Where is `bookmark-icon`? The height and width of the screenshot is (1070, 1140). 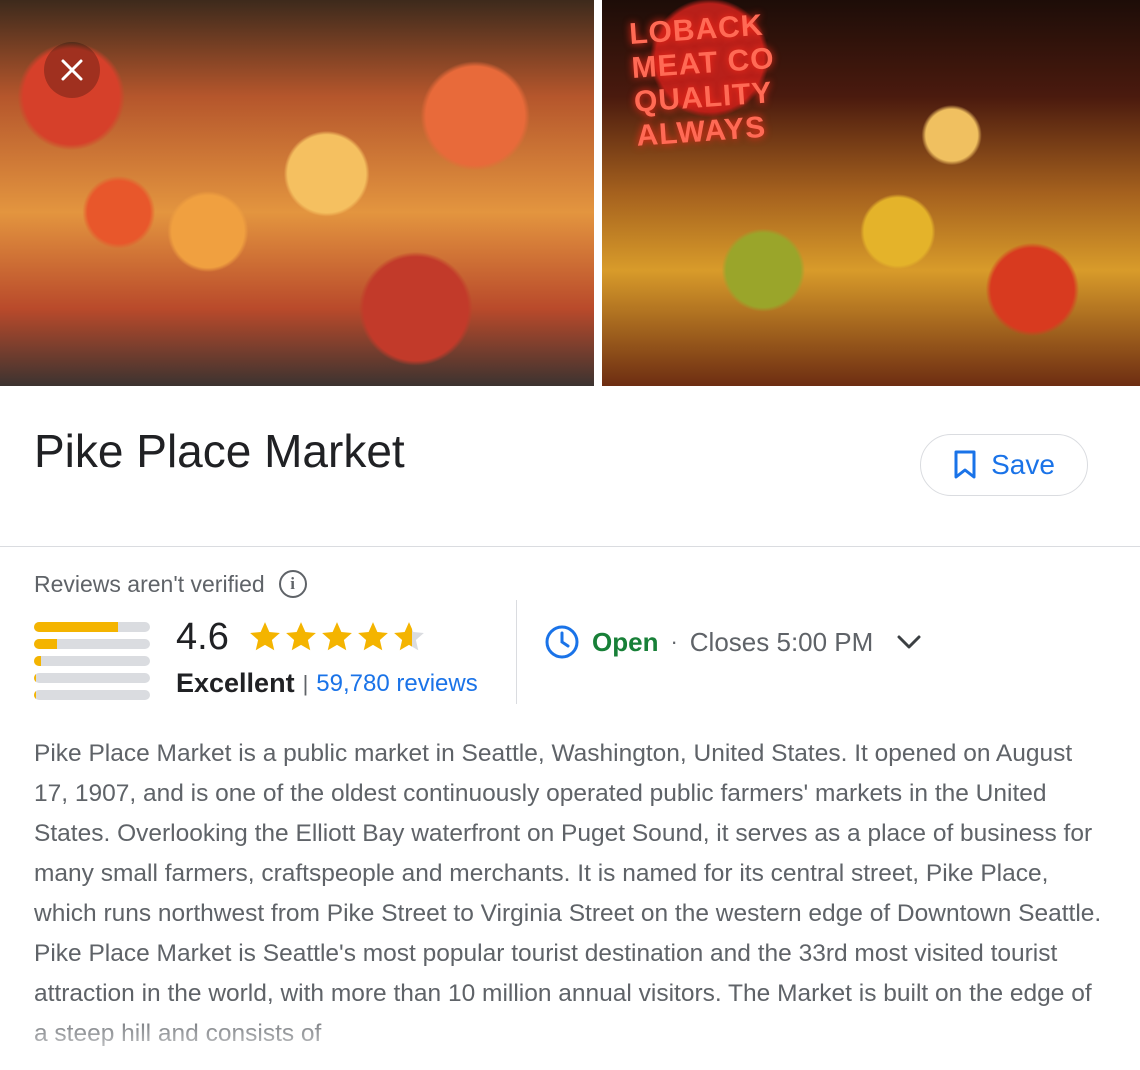
bookmark-icon is located at coordinates (965, 464).